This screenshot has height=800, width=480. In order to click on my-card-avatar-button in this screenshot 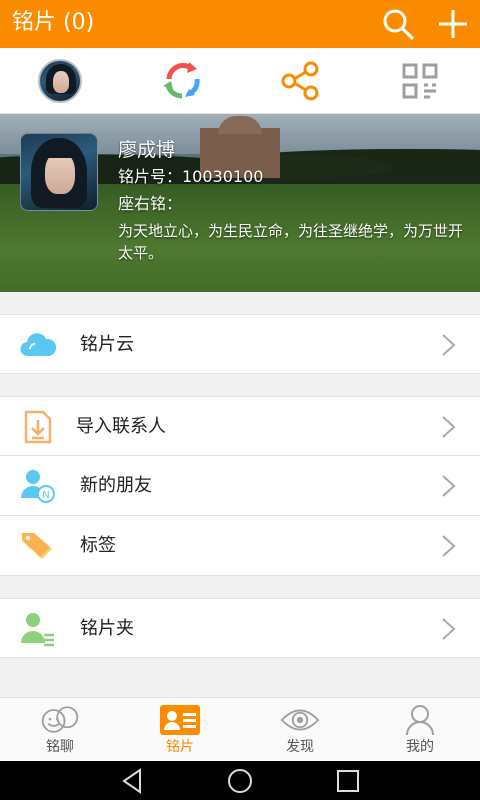, I will do `click(60, 81)`.